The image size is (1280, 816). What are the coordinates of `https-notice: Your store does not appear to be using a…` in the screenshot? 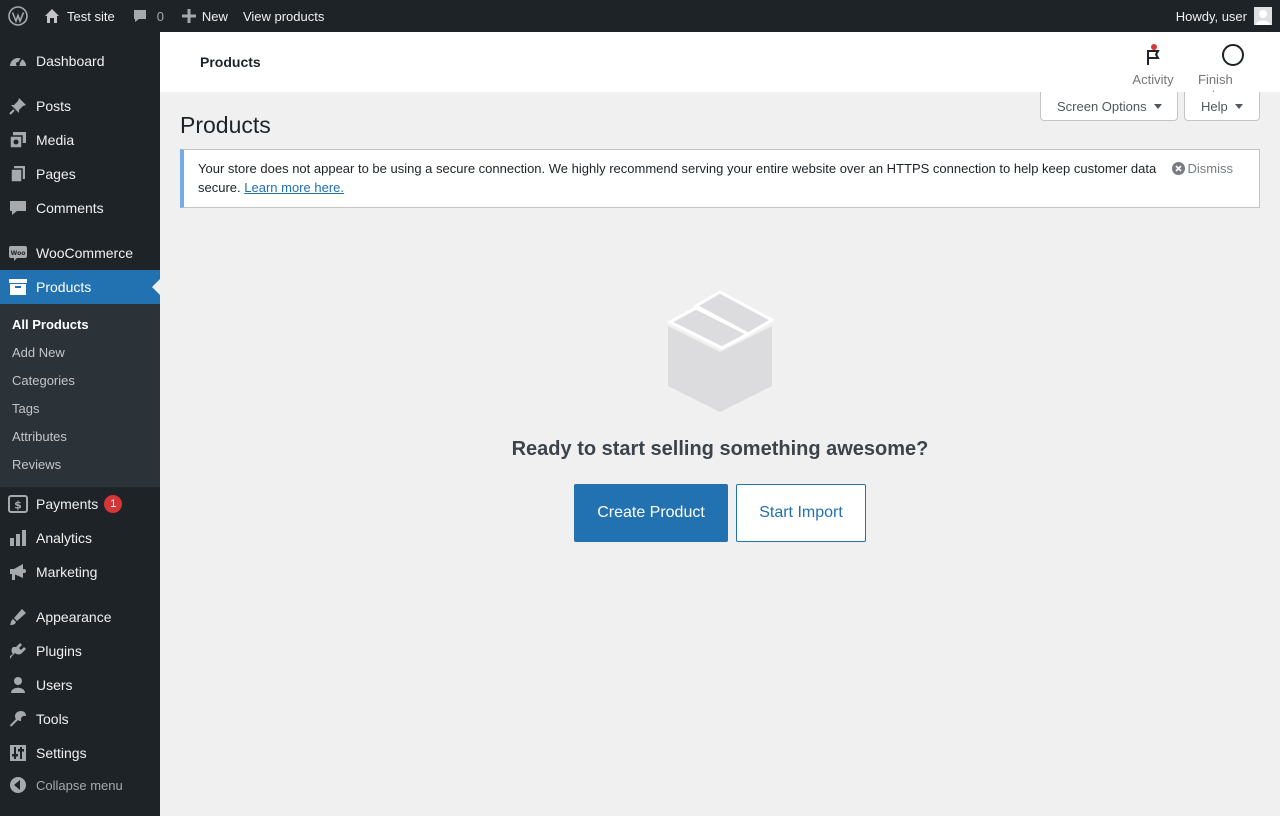 It's located at (720, 178).